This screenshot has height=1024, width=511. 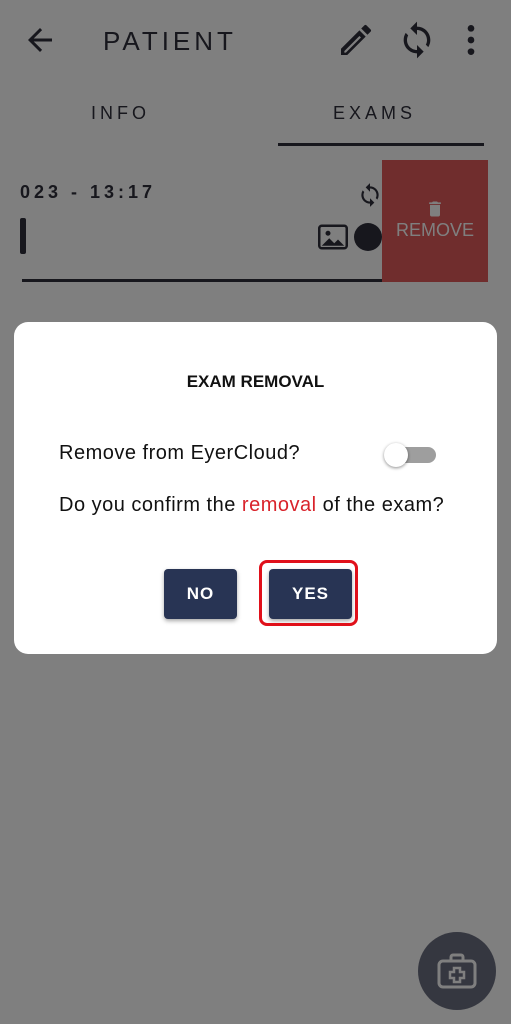 What do you see at coordinates (180, 453) in the screenshot?
I see `toggle-label: Remove from EyerCloud?` at bounding box center [180, 453].